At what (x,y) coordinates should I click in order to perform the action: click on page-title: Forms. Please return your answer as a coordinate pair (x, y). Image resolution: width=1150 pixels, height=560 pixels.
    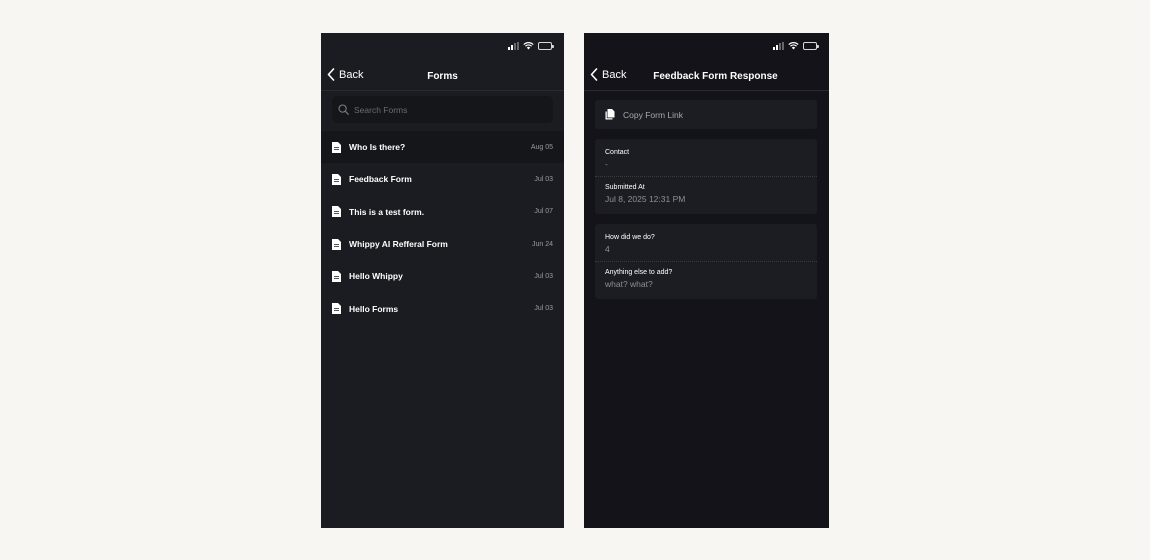
    Looking at the image, I should click on (442, 76).